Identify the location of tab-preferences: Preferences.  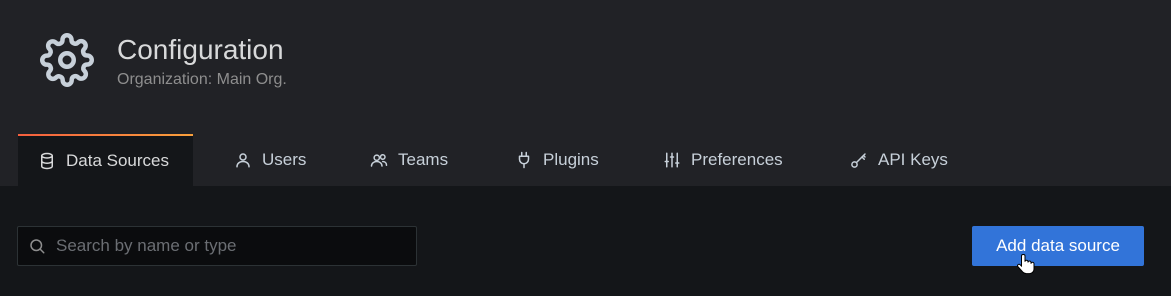
(723, 160).